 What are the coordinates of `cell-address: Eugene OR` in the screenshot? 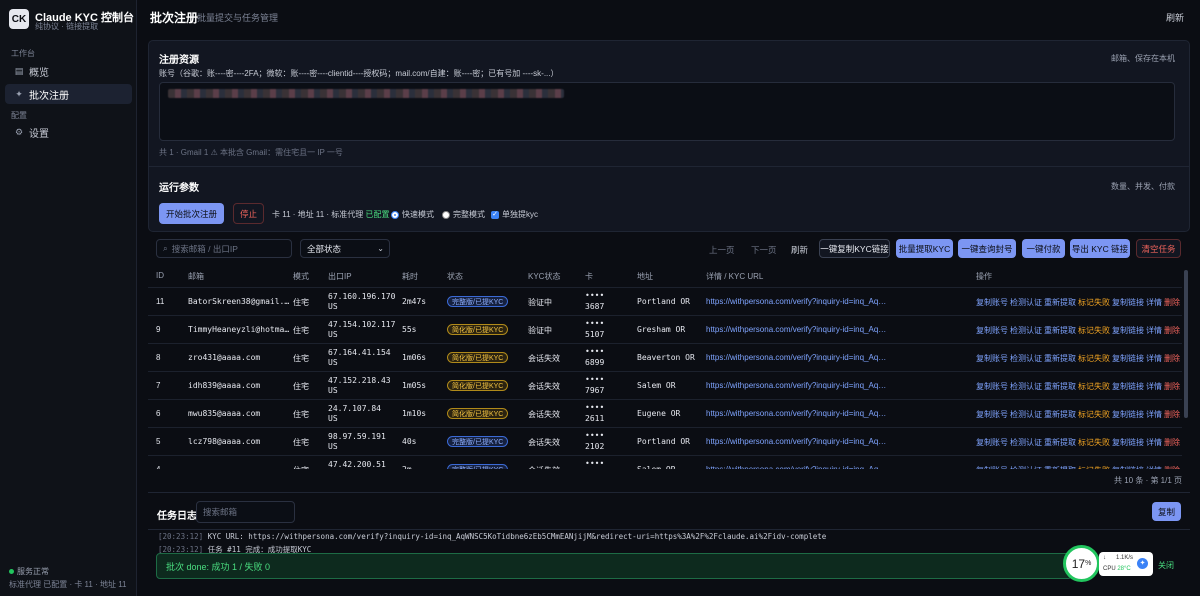 It's located at (659, 413).